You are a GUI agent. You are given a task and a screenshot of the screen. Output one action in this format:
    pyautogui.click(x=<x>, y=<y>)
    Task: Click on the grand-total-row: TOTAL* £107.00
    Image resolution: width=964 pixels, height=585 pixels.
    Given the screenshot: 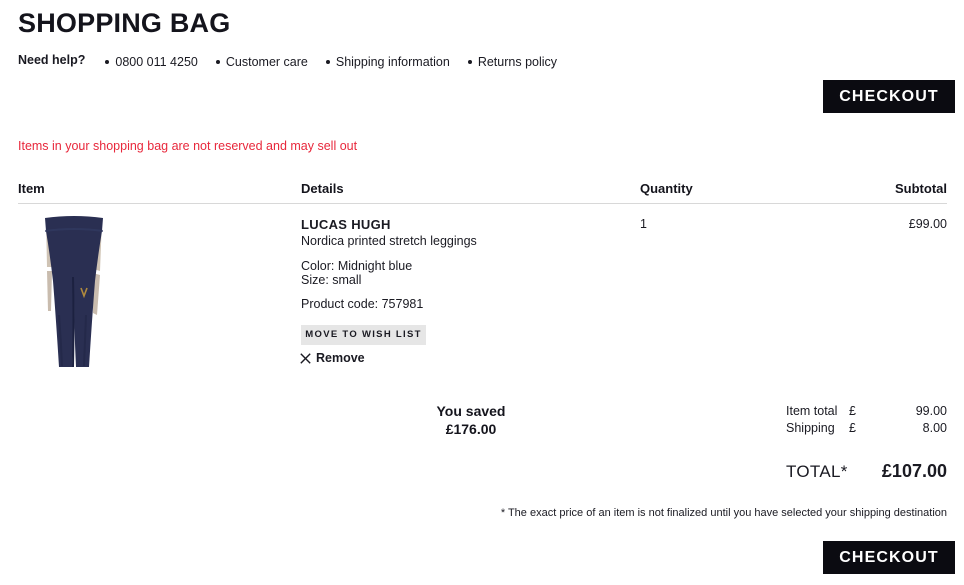 What is the action you would take?
    pyautogui.click(x=866, y=471)
    